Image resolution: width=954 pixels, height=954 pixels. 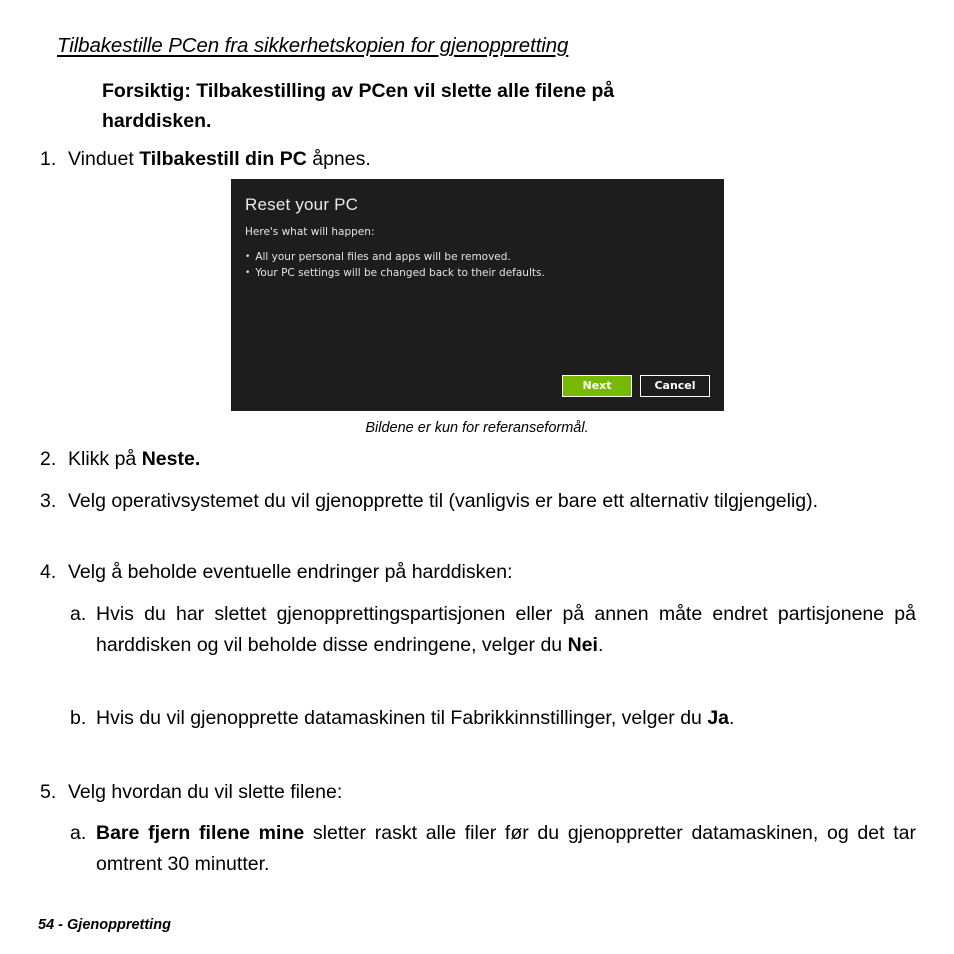 What do you see at coordinates (338, 159) in the screenshot?
I see `step-1-suffix: åpnes.` at bounding box center [338, 159].